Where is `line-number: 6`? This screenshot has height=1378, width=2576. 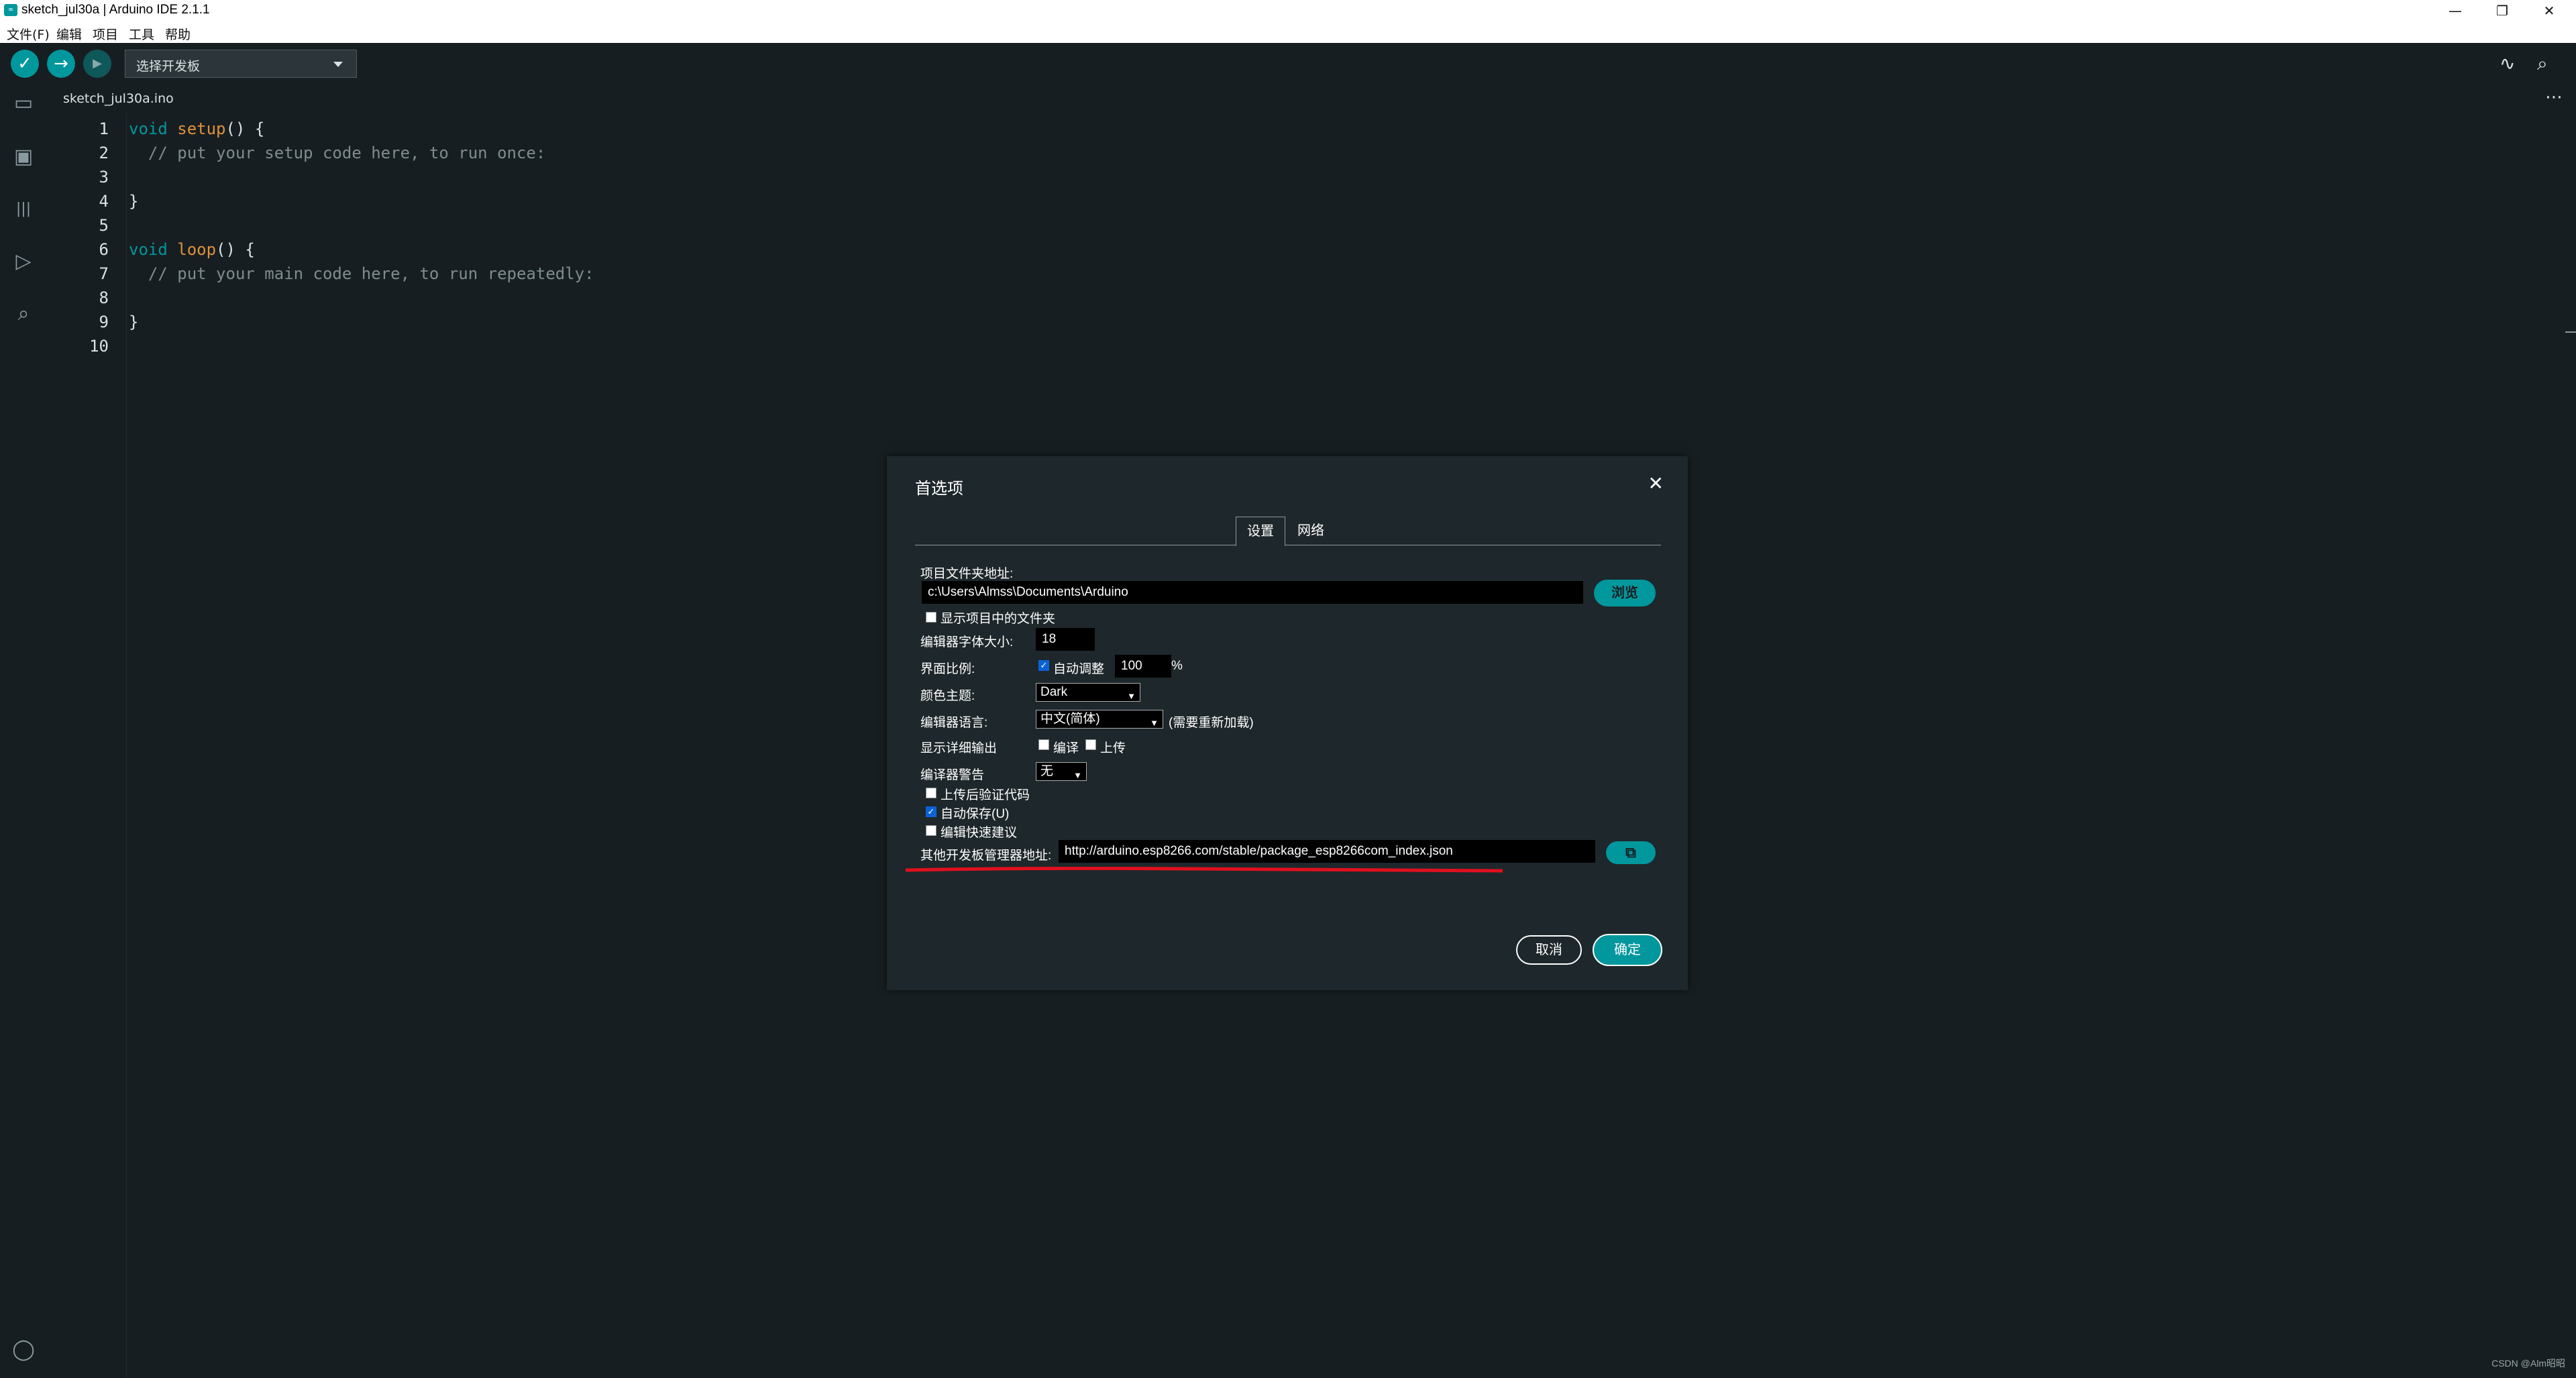 line-number: 6 is located at coordinates (104, 249).